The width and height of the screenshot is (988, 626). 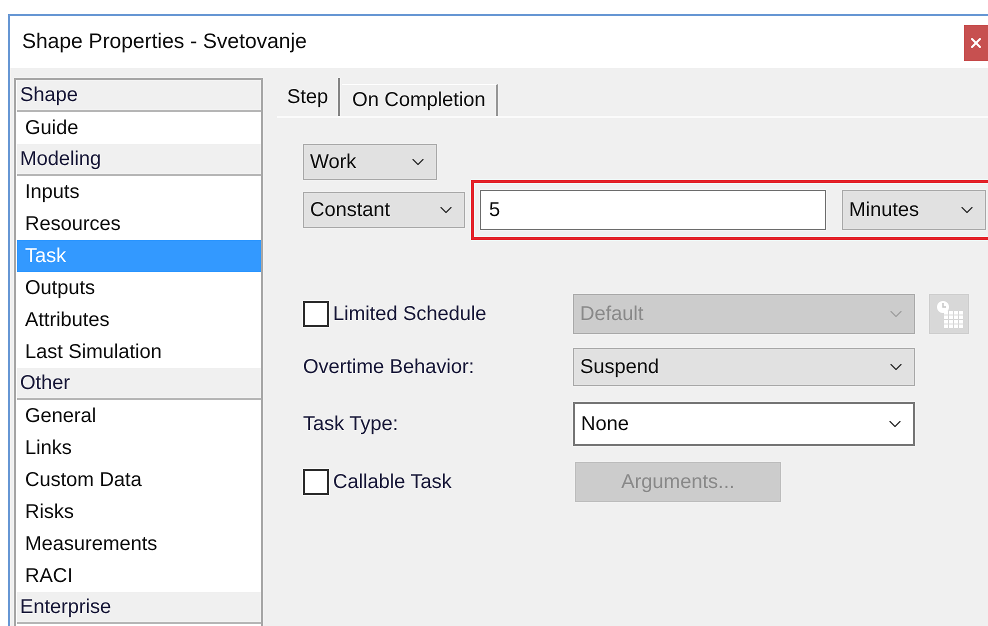 What do you see at coordinates (744, 367) in the screenshot?
I see `overtime-dropdown: Suspend` at bounding box center [744, 367].